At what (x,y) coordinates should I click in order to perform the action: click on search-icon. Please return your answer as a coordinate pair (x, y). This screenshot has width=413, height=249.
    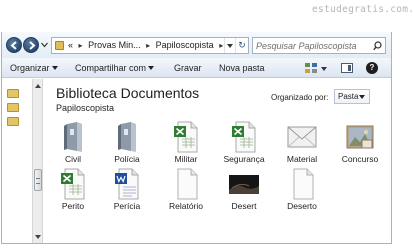
    Looking at the image, I should click on (377, 46).